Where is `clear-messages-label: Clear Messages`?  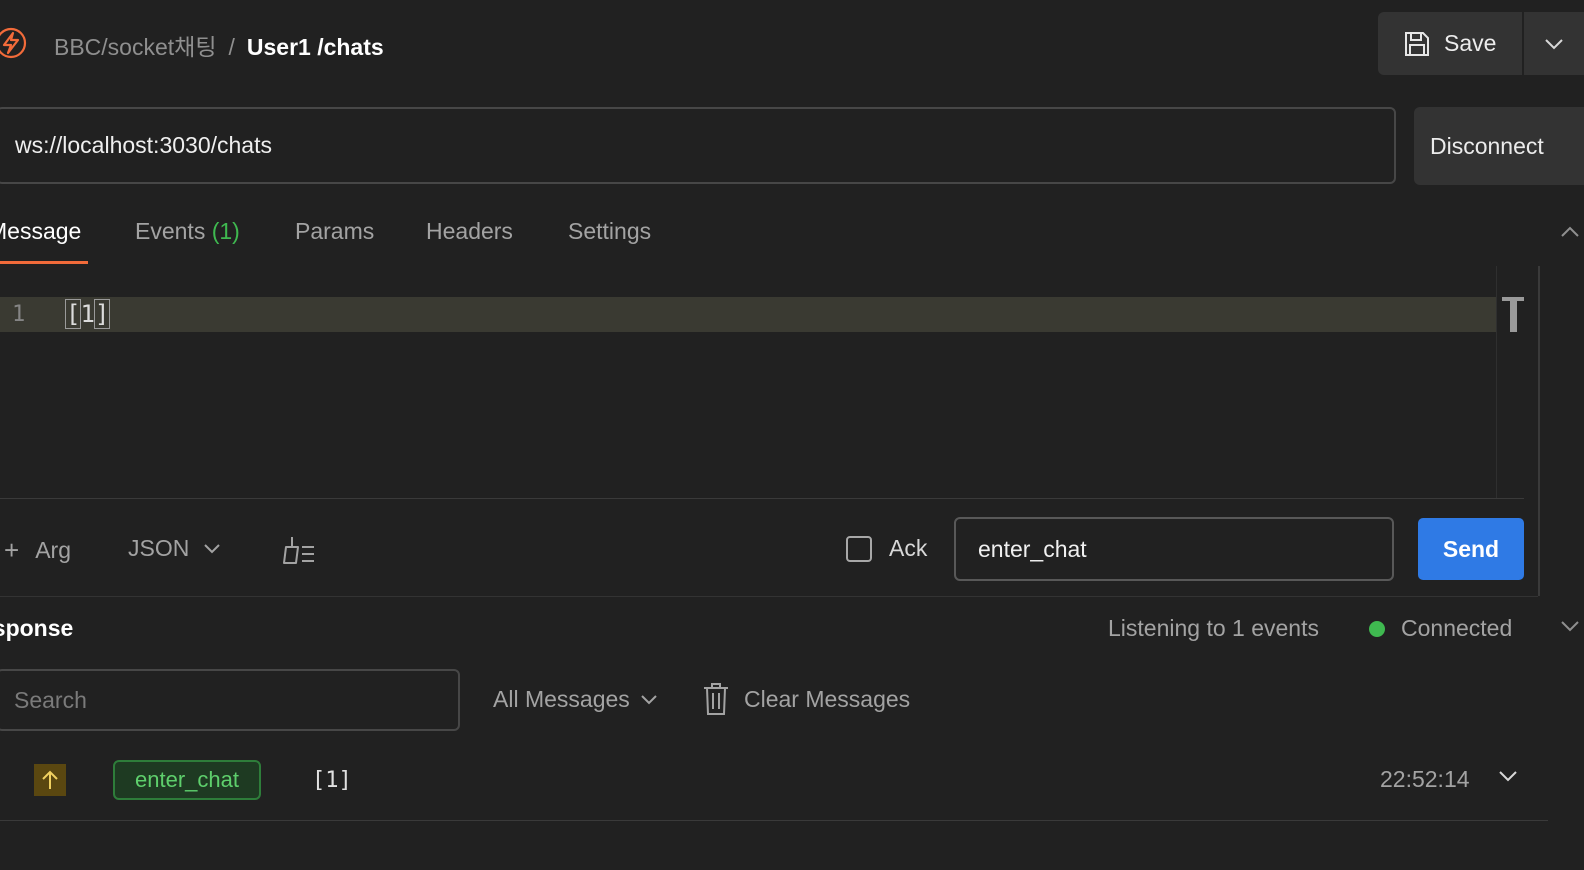
clear-messages-label: Clear Messages is located at coordinates (827, 698).